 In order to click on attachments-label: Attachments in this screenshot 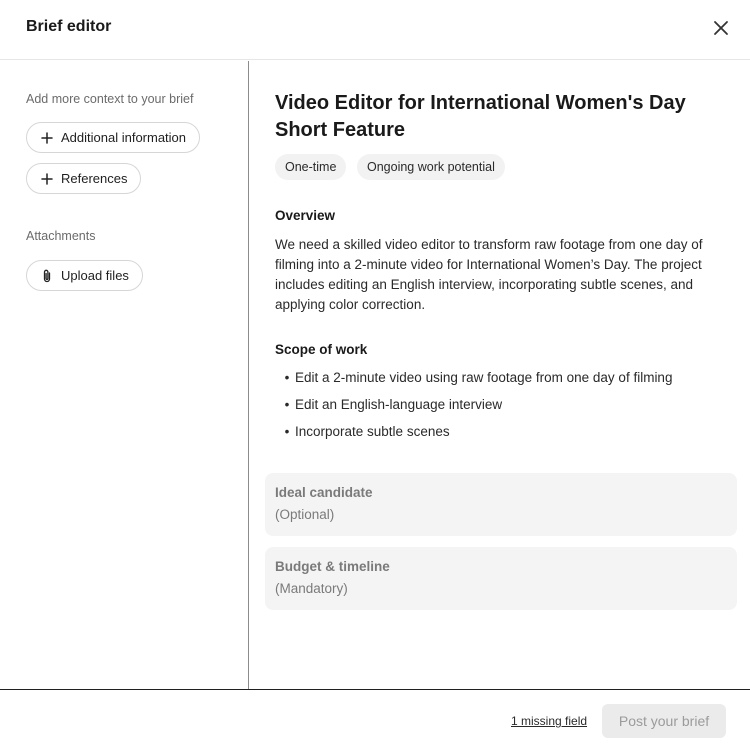, I will do `click(61, 236)`.